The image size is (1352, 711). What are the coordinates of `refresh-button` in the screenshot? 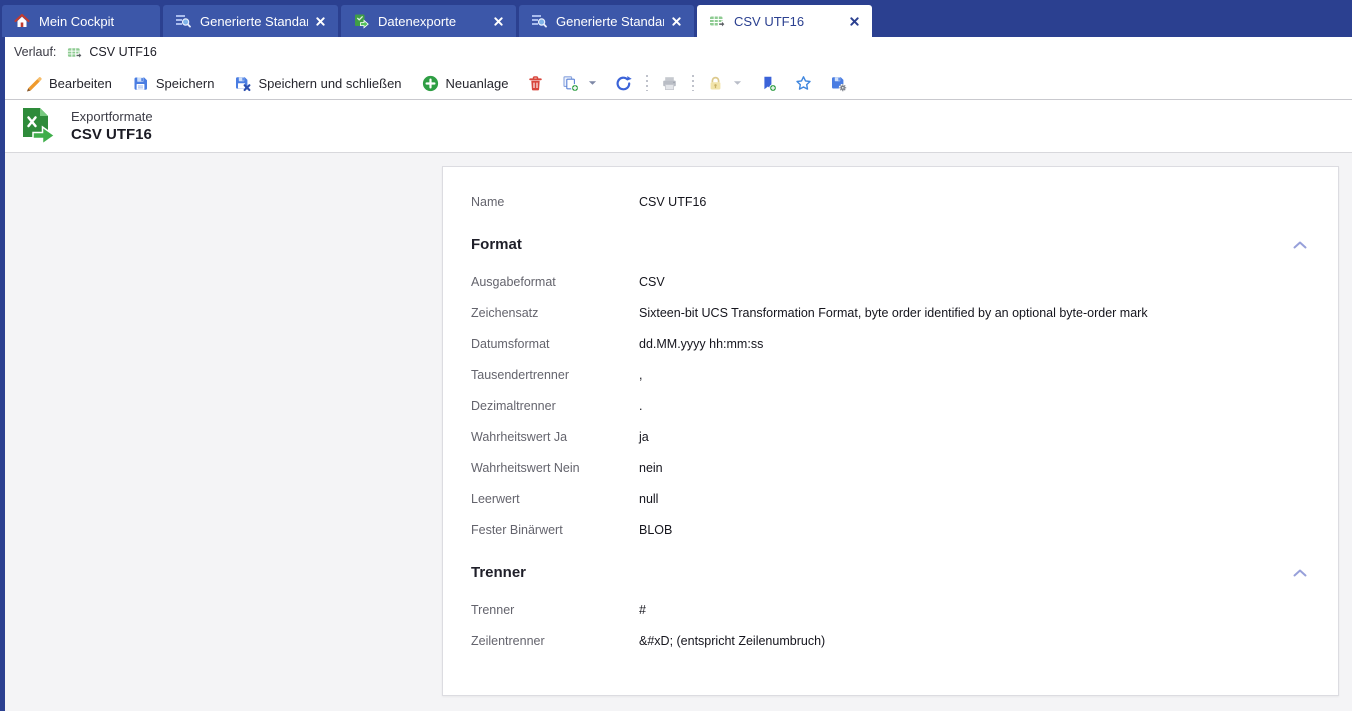 It's located at (623, 83).